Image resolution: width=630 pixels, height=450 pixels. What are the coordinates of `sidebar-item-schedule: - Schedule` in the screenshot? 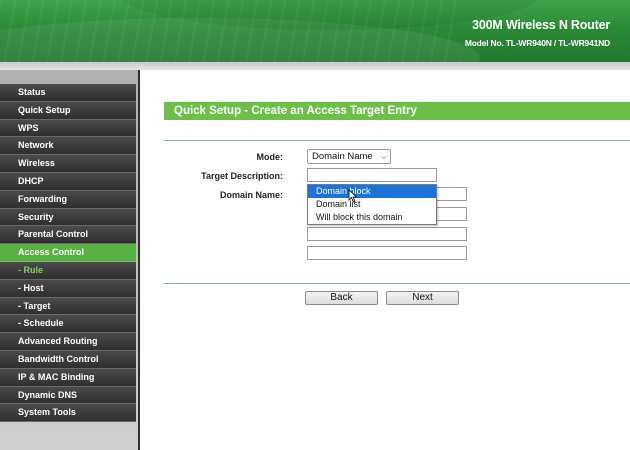 It's located at (68, 324).